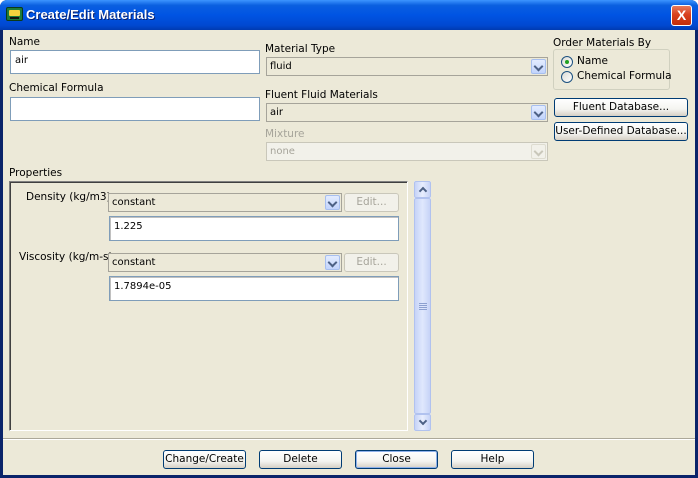 The width and height of the screenshot is (698, 478). I want to click on fluent-fluid-materials-value: air, so click(277, 112).